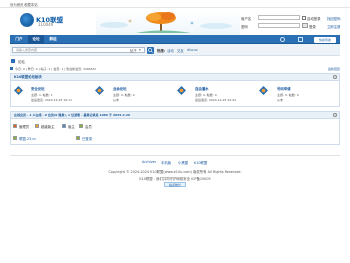  I want to click on username-label: 用户名, so click(246, 19).